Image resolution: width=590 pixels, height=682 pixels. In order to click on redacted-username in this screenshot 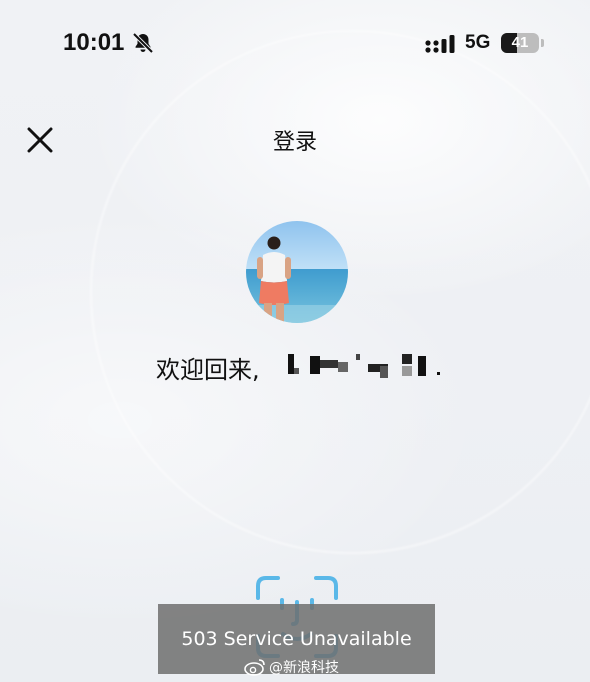, I will do `click(364, 366)`.